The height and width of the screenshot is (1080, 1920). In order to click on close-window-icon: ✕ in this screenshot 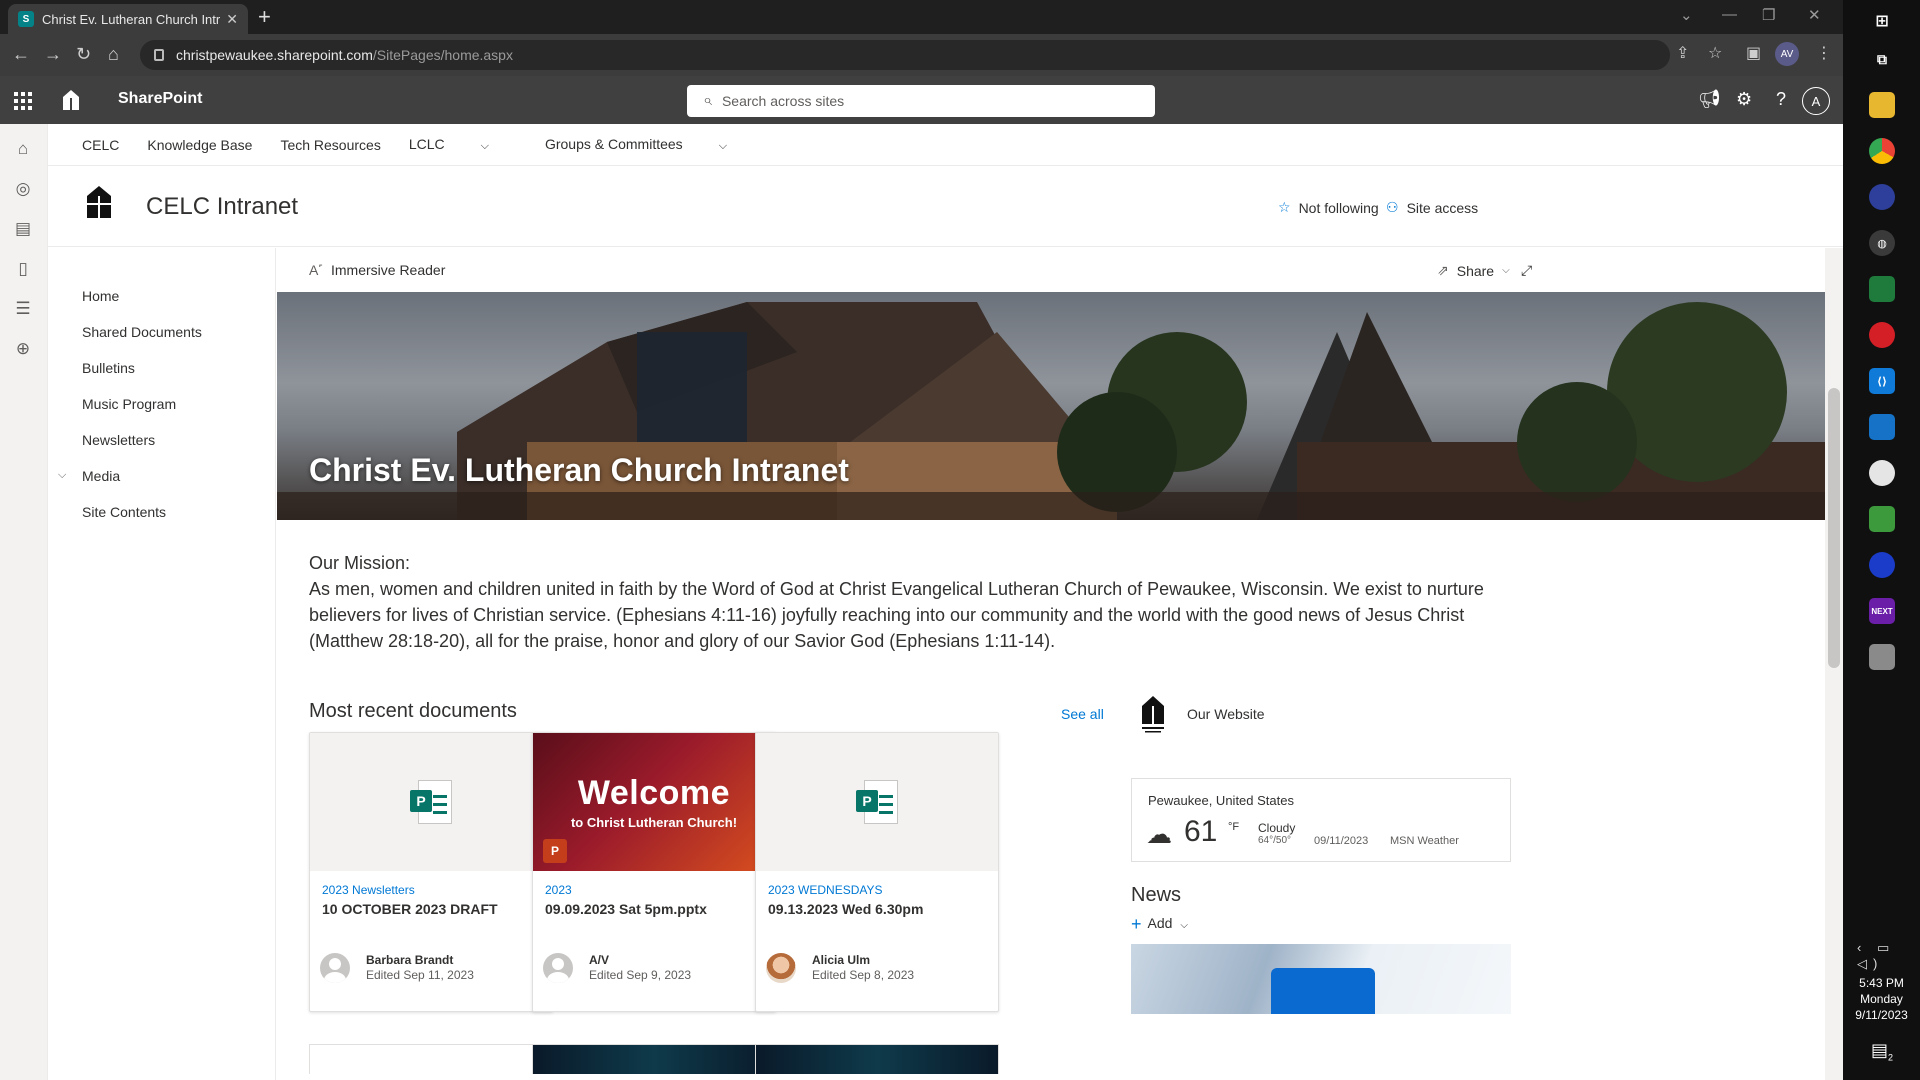, I will do `click(1814, 15)`.